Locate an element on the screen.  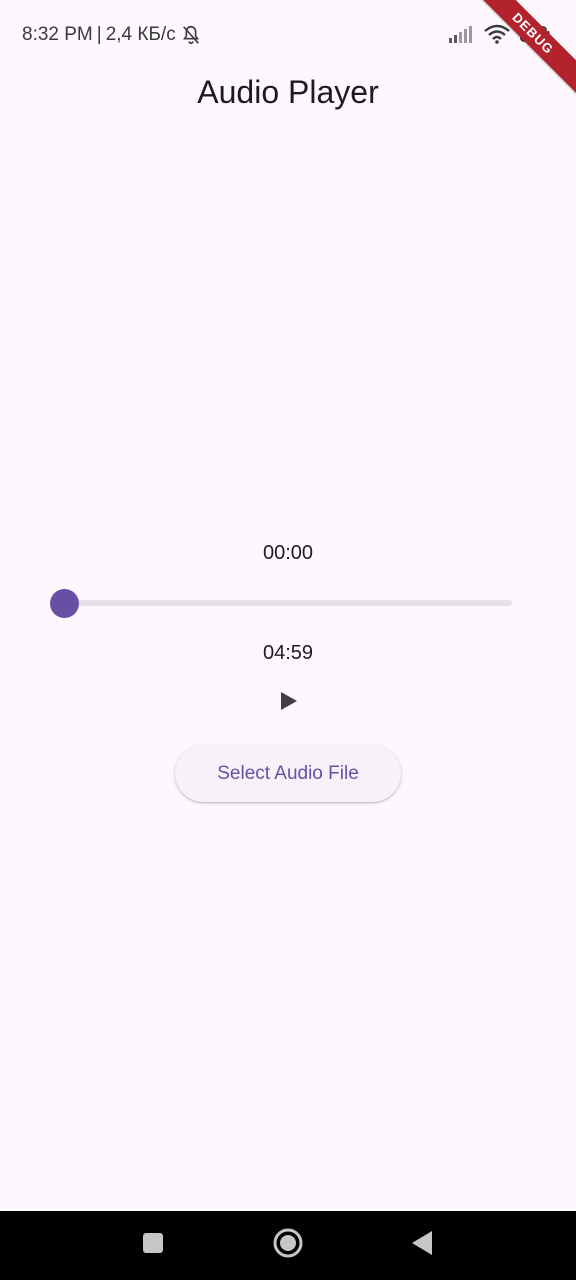
network-speed: 2,4 КБ/с is located at coordinates (140, 34).